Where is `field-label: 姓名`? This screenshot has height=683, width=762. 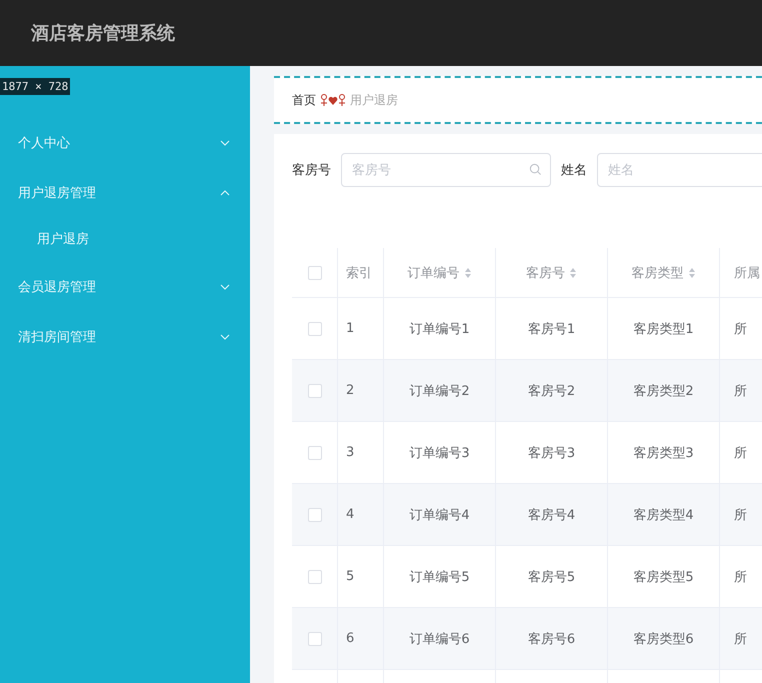
field-label: 姓名 is located at coordinates (574, 170).